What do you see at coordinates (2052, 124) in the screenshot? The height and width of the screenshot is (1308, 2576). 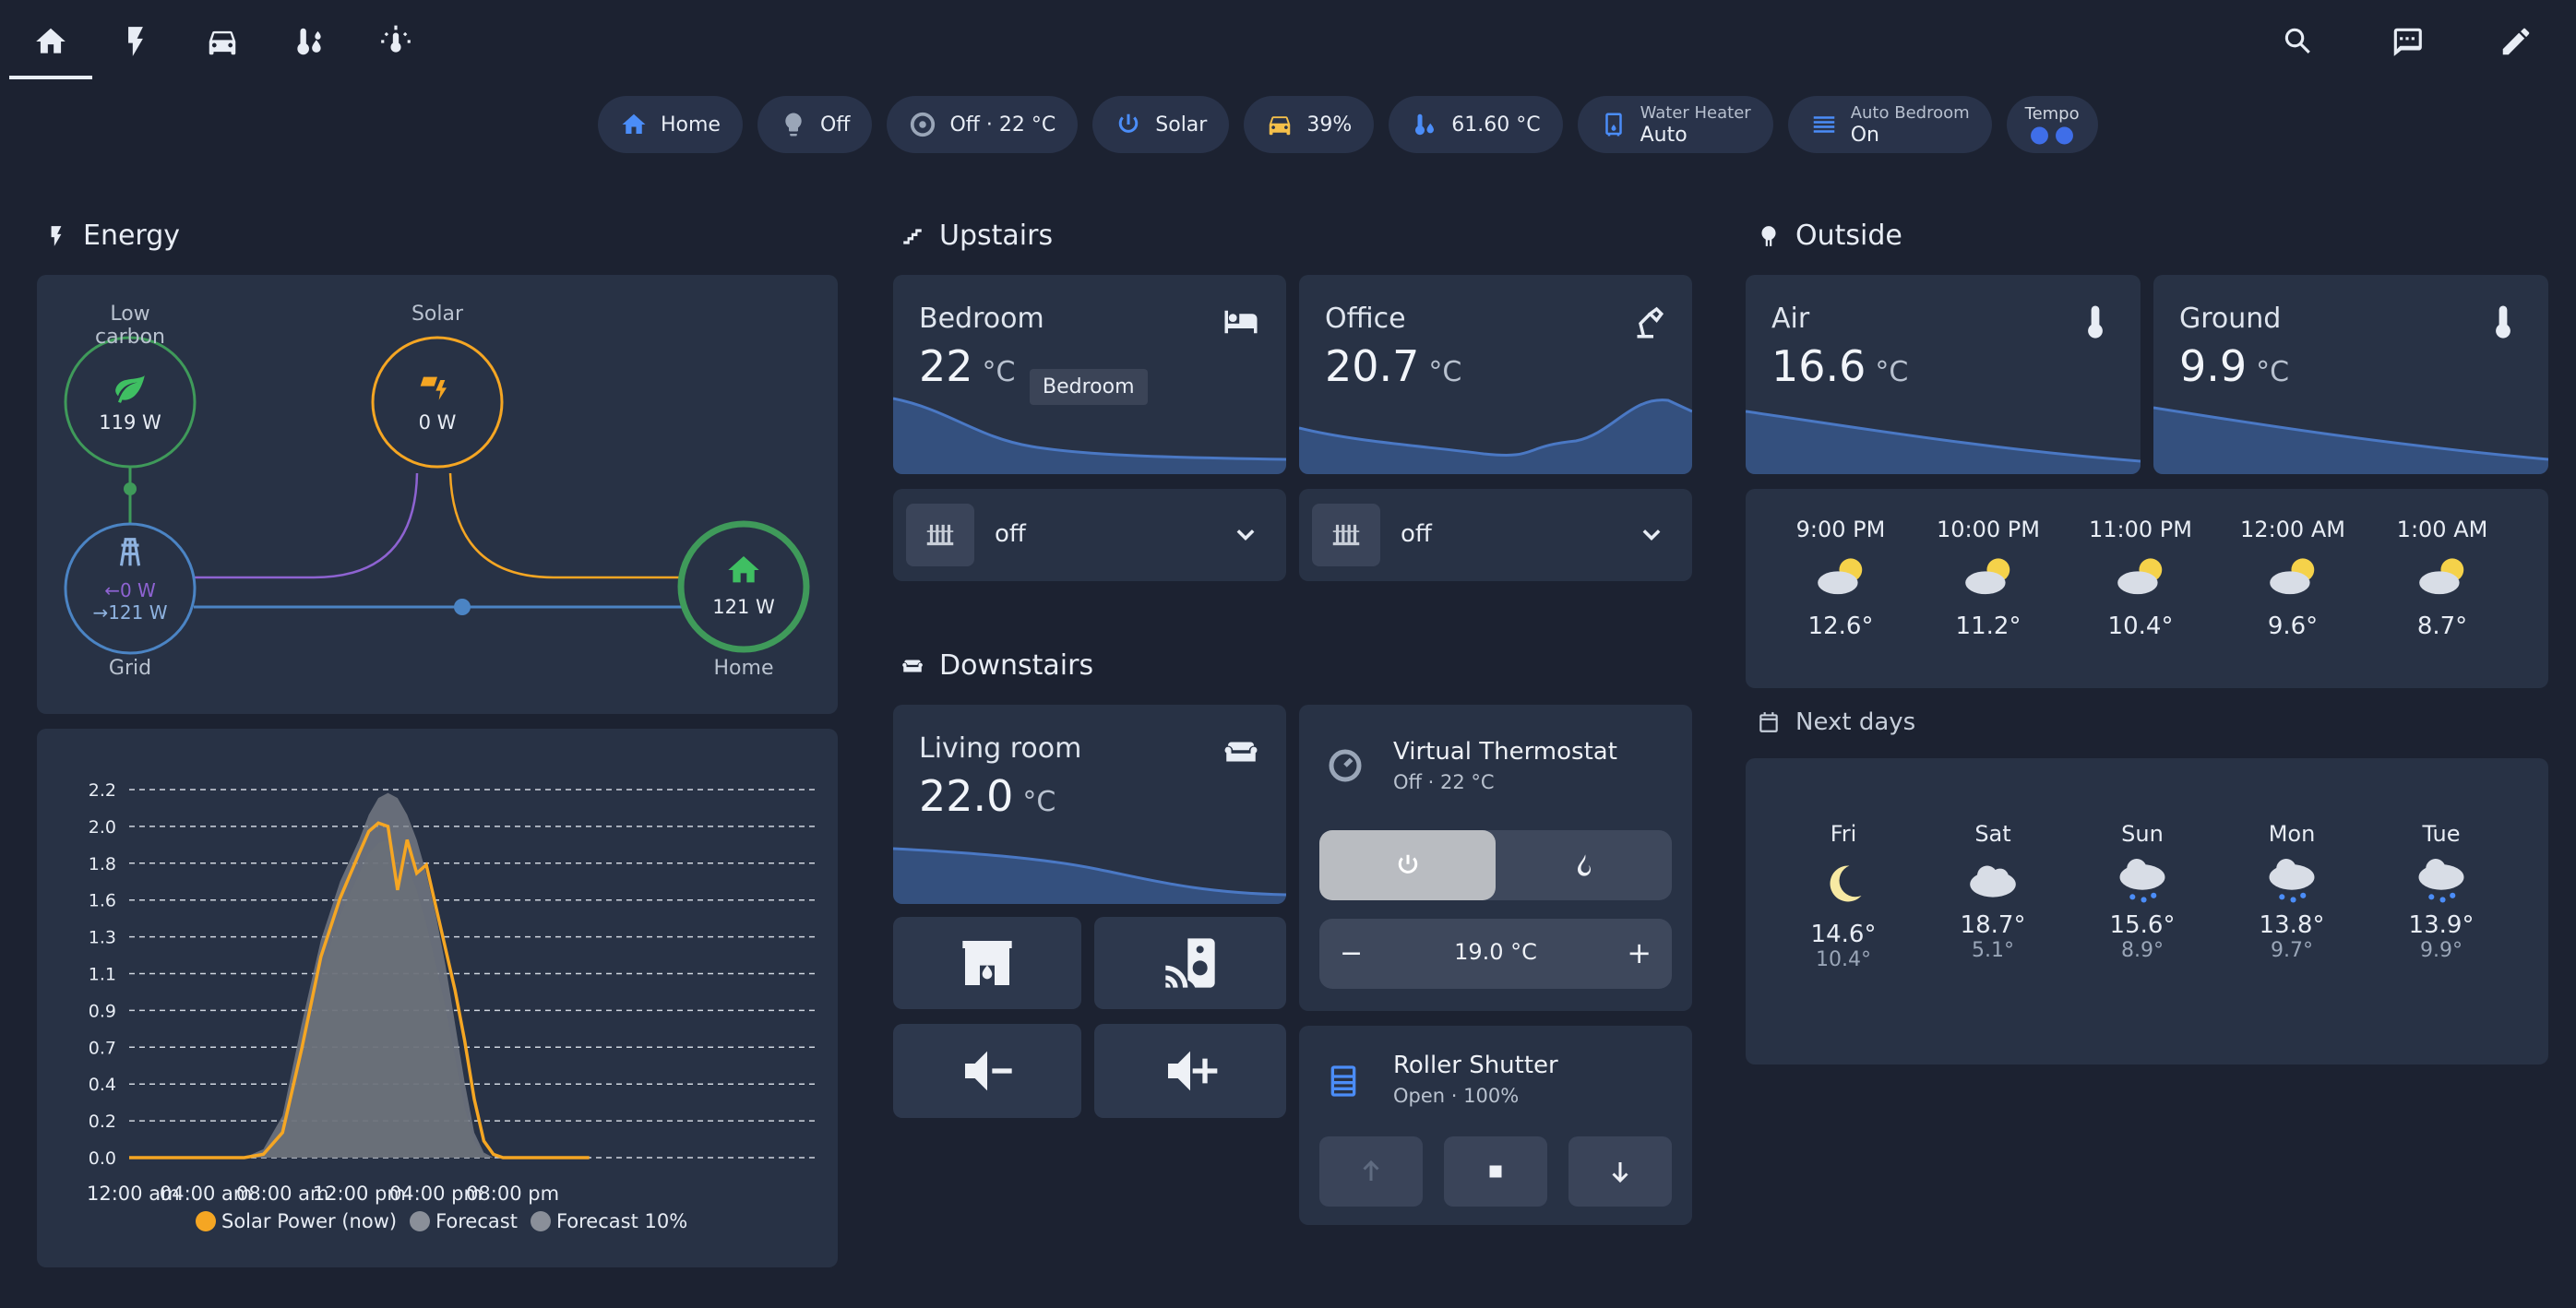 I see `chip-tempo: Tempo` at bounding box center [2052, 124].